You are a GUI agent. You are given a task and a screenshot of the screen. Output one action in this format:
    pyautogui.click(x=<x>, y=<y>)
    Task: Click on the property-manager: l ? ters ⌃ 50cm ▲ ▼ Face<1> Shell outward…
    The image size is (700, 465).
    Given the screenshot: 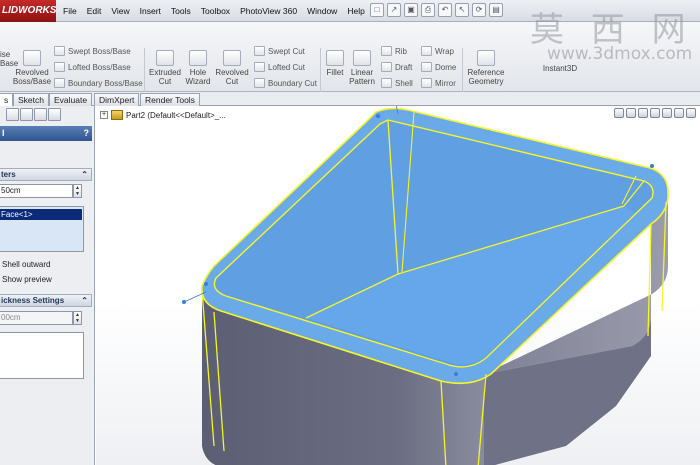 What is the action you would take?
    pyautogui.click(x=47, y=285)
    